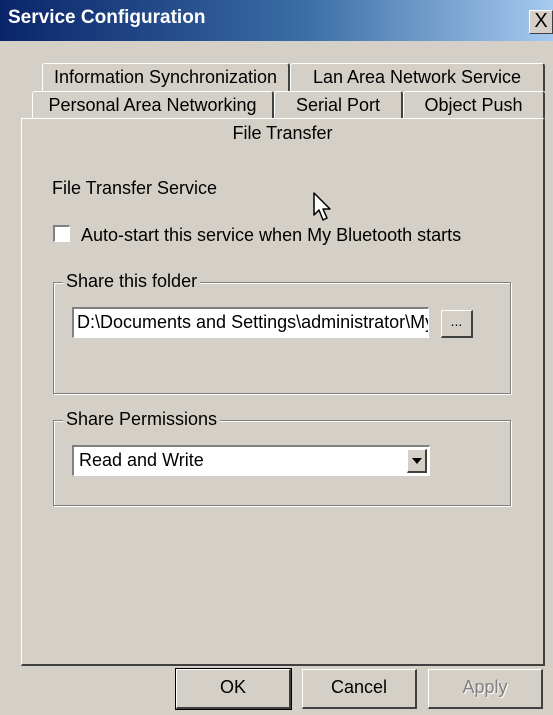 The image size is (553, 715). Describe the element at coordinates (233, 689) in the screenshot. I see `ok-button: OK` at that location.